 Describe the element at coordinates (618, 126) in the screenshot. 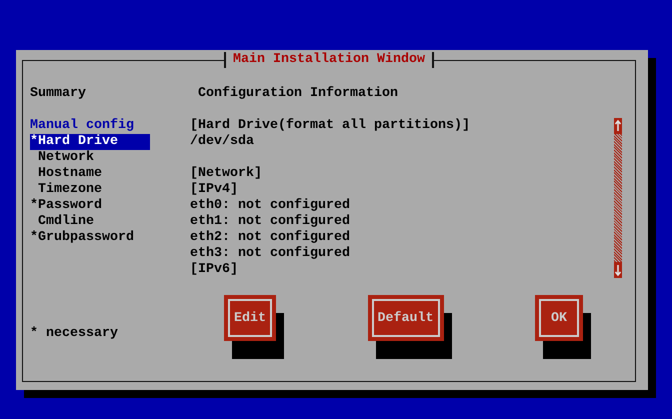

I see `scroll-up-icon` at that location.